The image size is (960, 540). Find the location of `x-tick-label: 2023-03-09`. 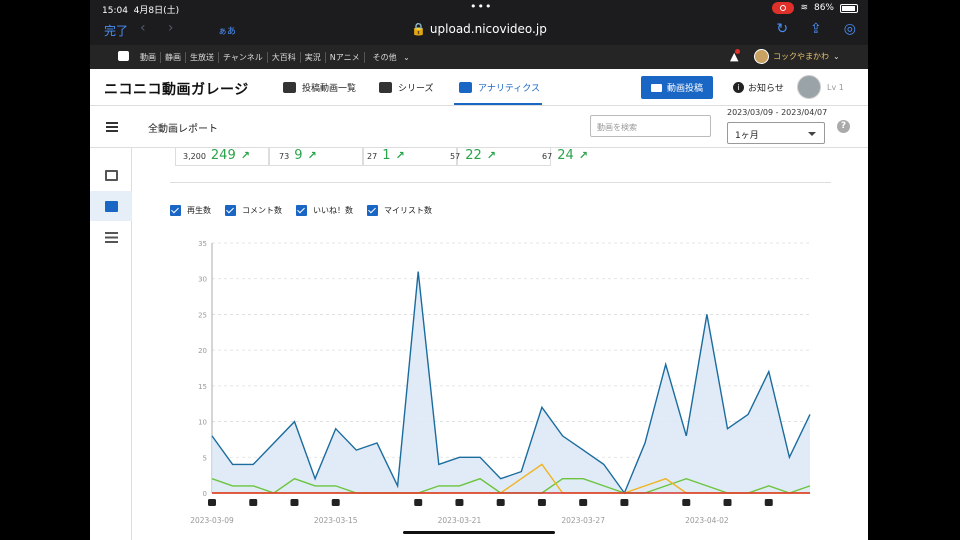

x-tick-label: 2023-03-09 is located at coordinates (212, 520).